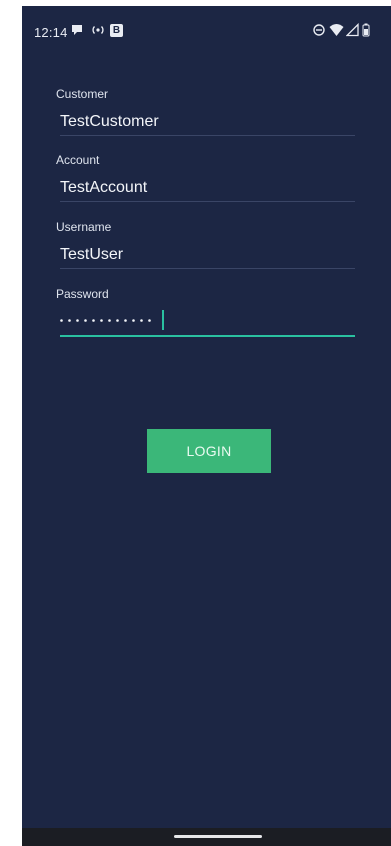 The image size is (391, 846). What do you see at coordinates (98, 30) in the screenshot?
I see `broadcast-icon` at bounding box center [98, 30].